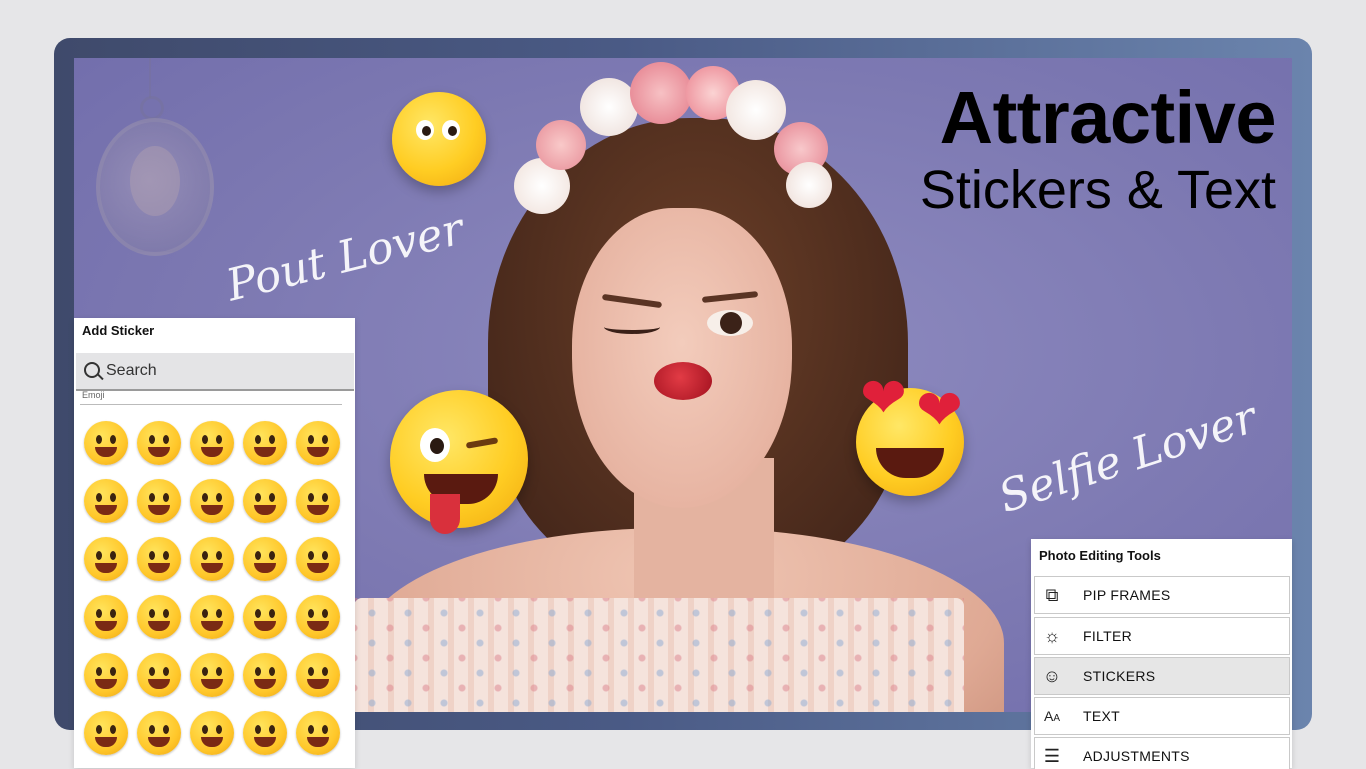  Describe the element at coordinates (1108, 117) in the screenshot. I see `headline-line1: Attractive` at that location.